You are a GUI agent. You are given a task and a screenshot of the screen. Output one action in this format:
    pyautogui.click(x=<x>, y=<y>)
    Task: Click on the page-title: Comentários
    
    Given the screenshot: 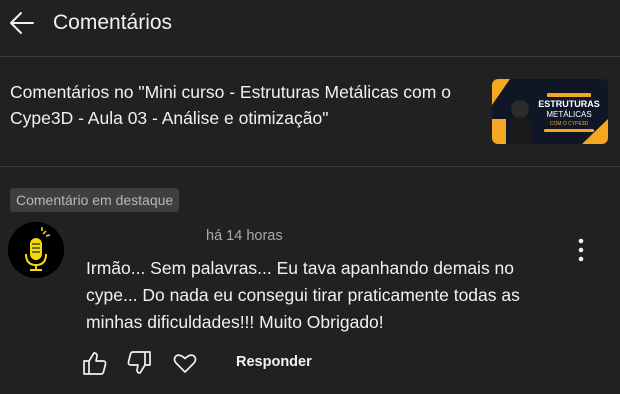 What is the action you would take?
    pyautogui.click(x=113, y=22)
    